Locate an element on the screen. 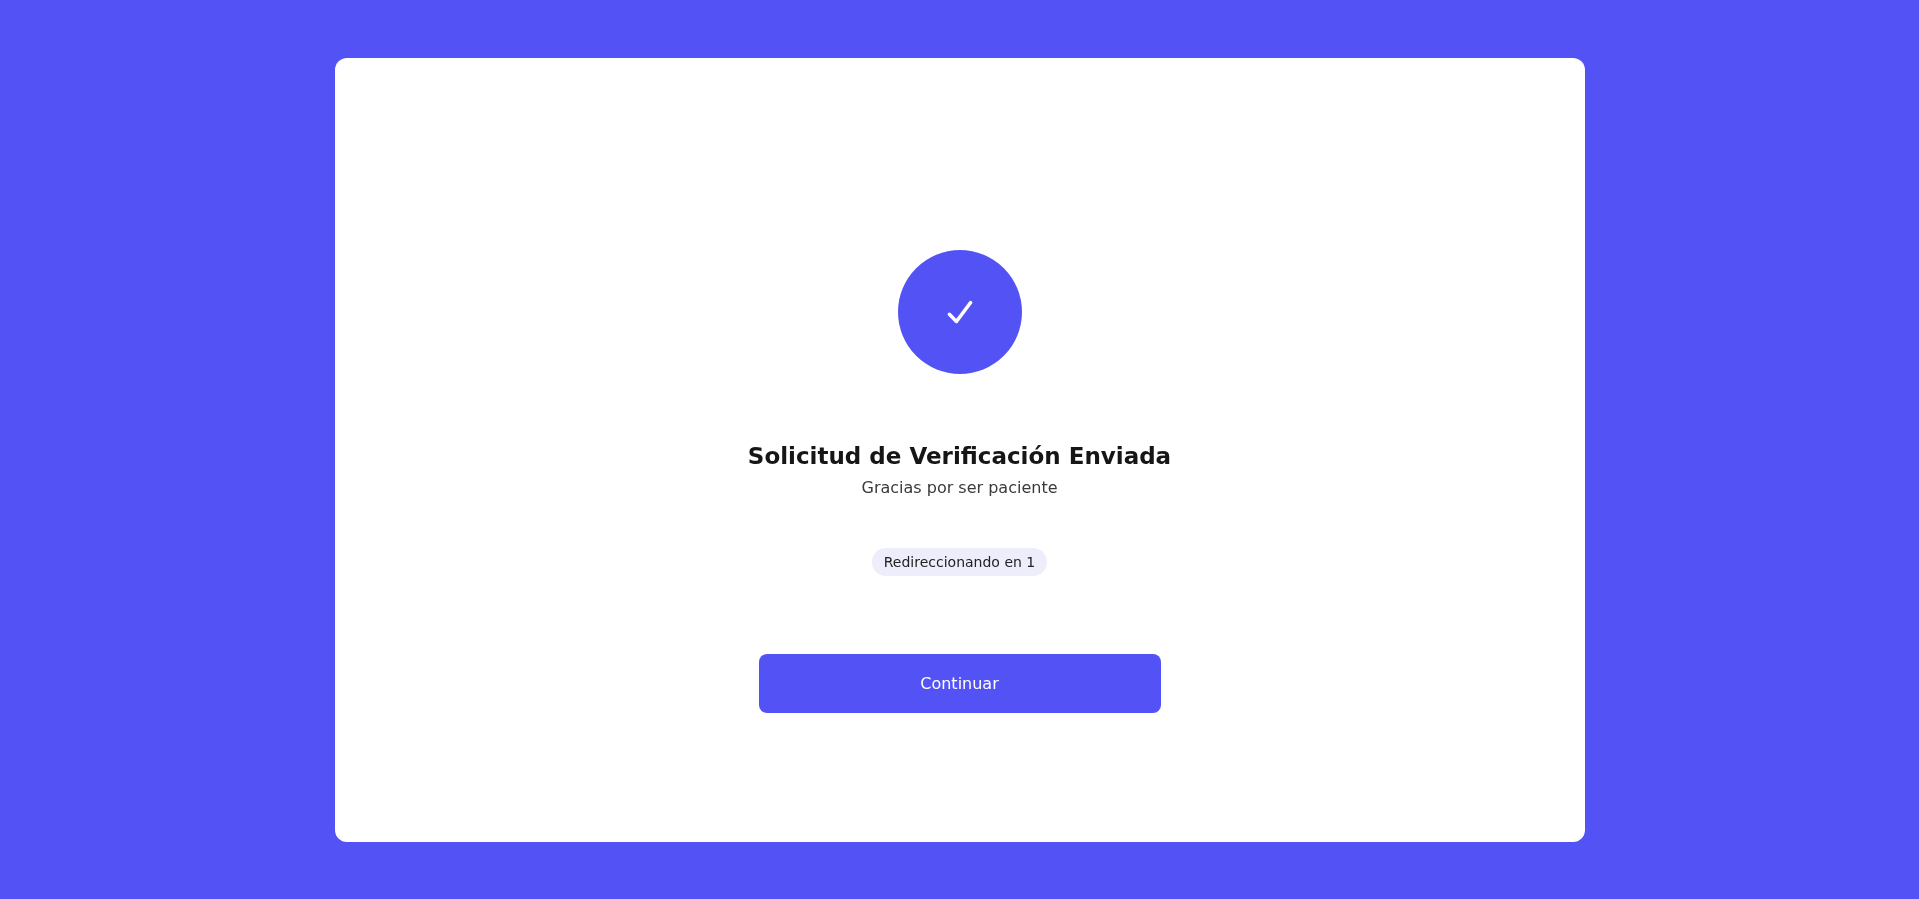 The height and width of the screenshot is (899, 1919). continue-button: Continuar is located at coordinates (959, 683).